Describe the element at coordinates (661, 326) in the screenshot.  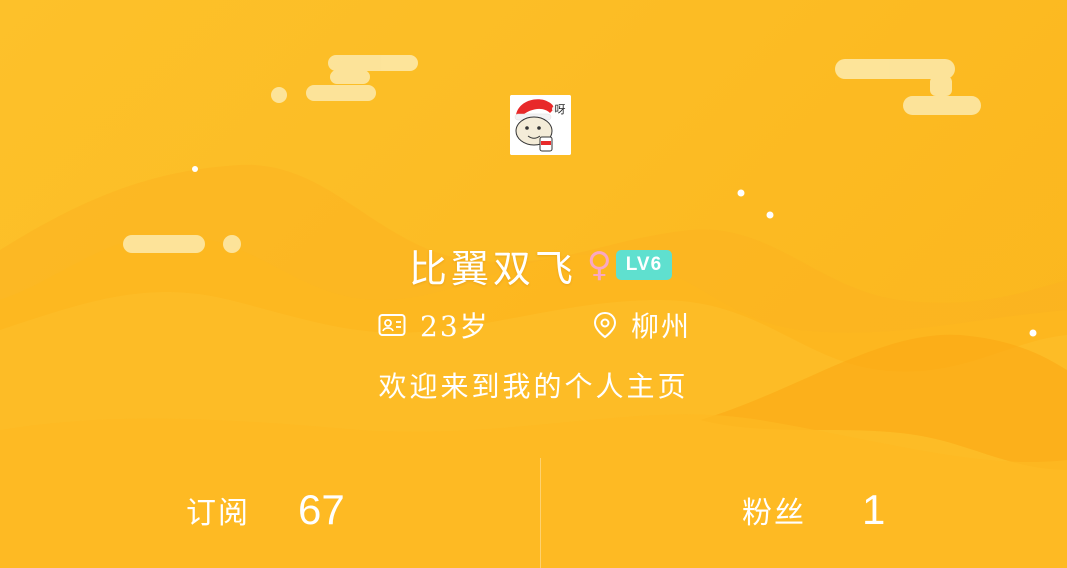
I see `location-text: 柳州` at that location.